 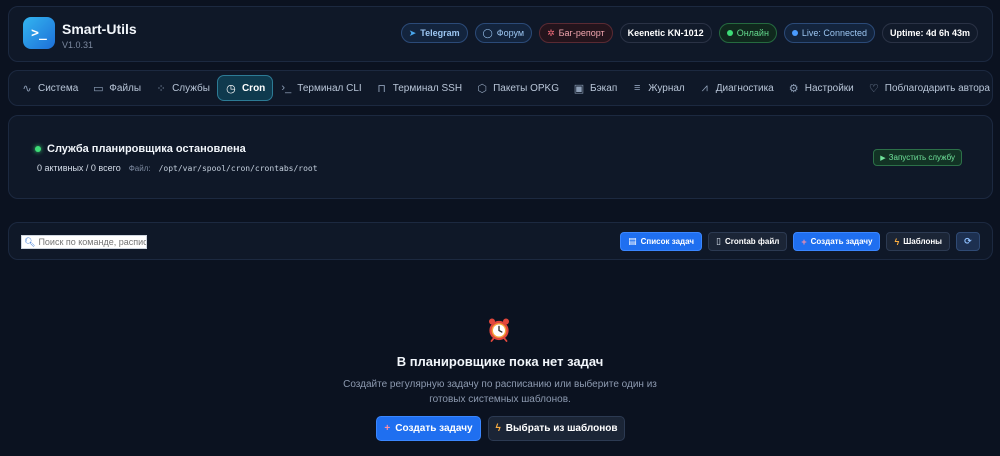 I want to click on create-task-toolbar-button: + Создать задачу, so click(x=837, y=241).